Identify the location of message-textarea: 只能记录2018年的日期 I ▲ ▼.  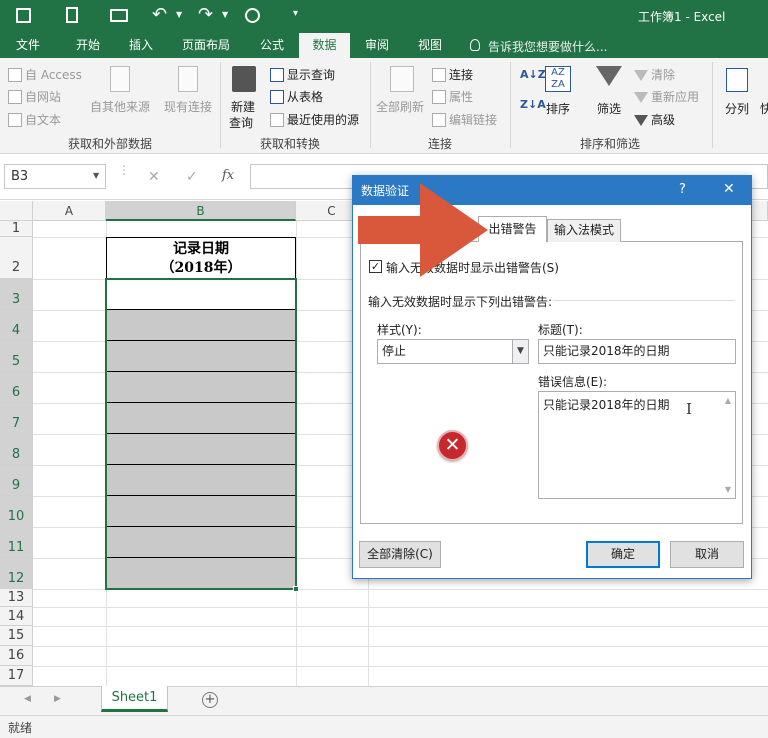
(637, 445).